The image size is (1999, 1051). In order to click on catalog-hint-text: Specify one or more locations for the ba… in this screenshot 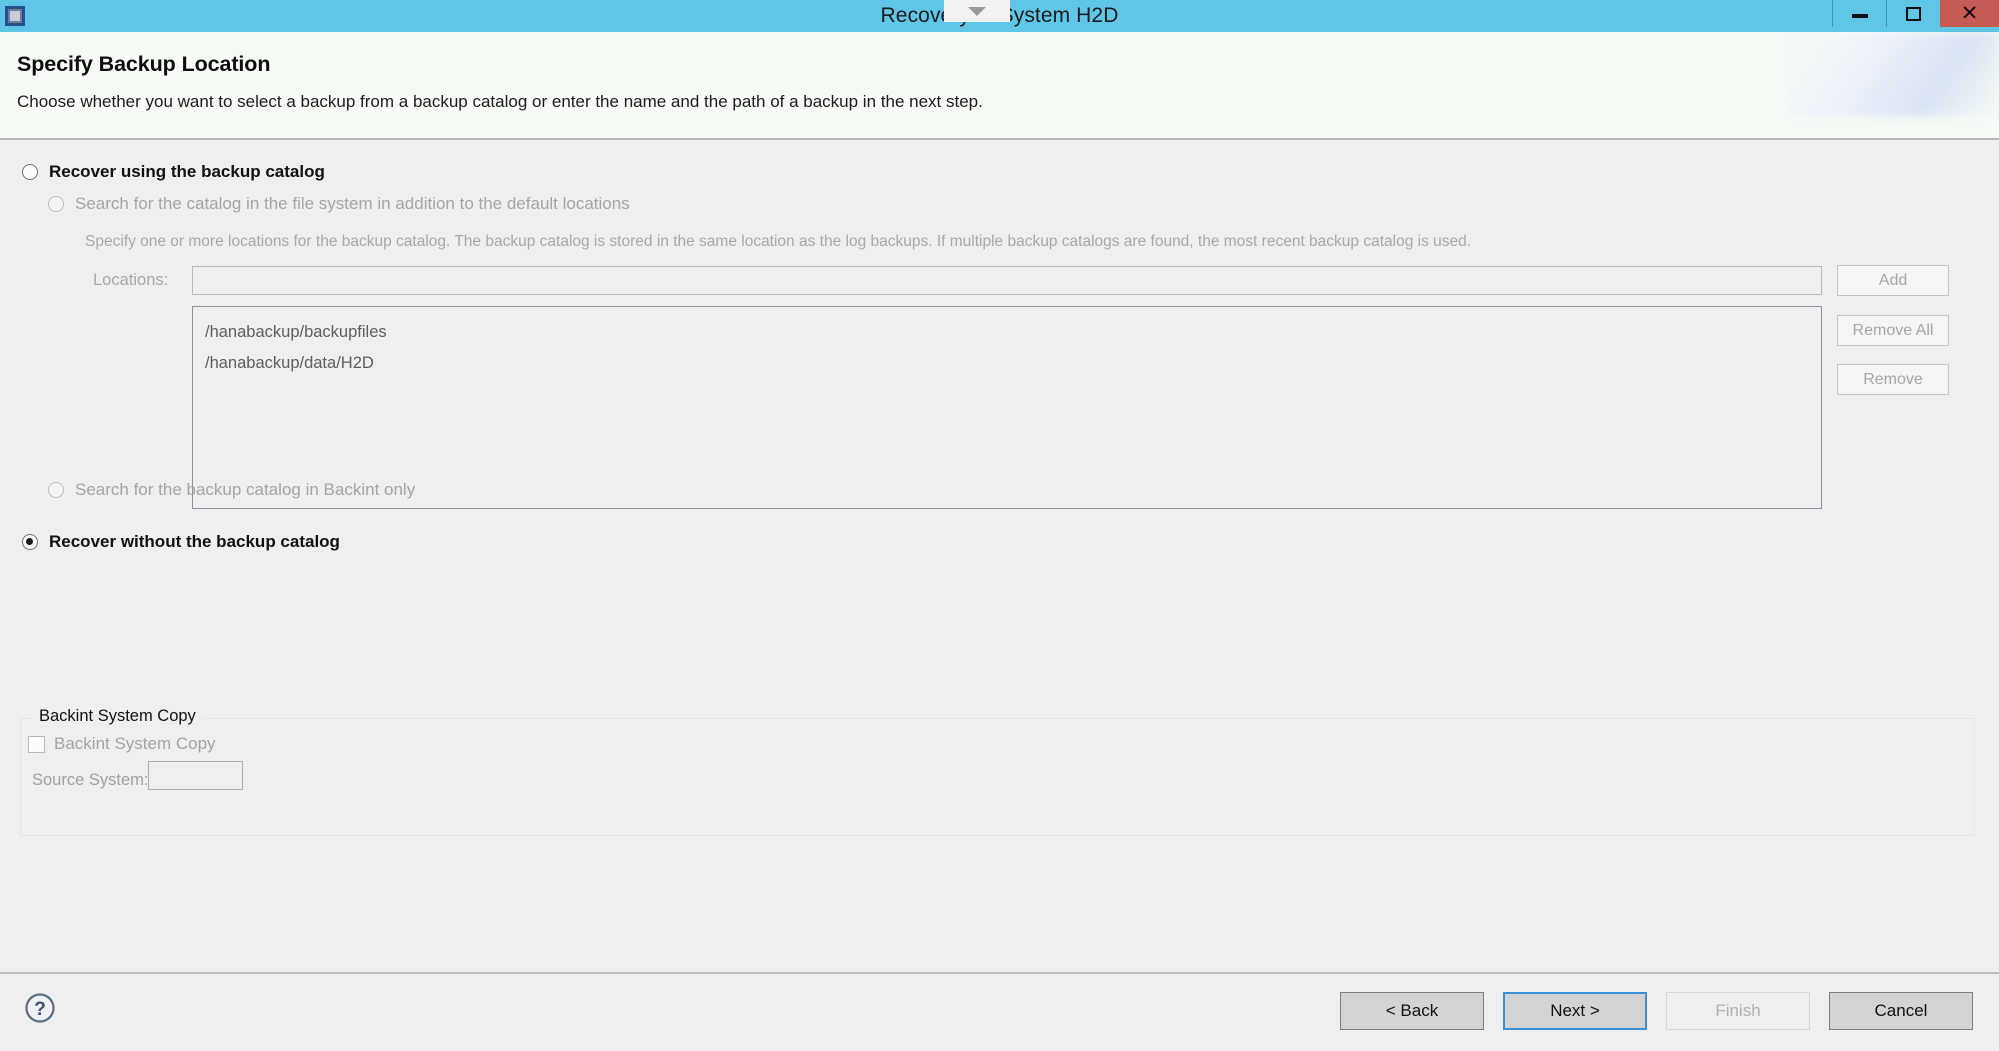, I will do `click(778, 241)`.